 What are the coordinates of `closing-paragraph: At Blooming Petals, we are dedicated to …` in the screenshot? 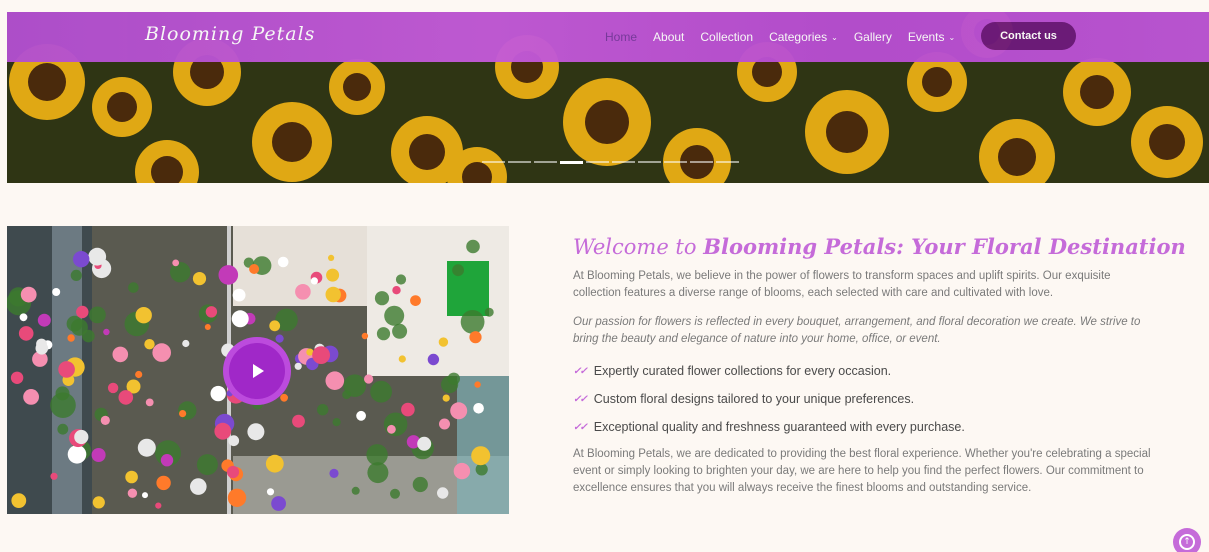 It's located at (862, 471).